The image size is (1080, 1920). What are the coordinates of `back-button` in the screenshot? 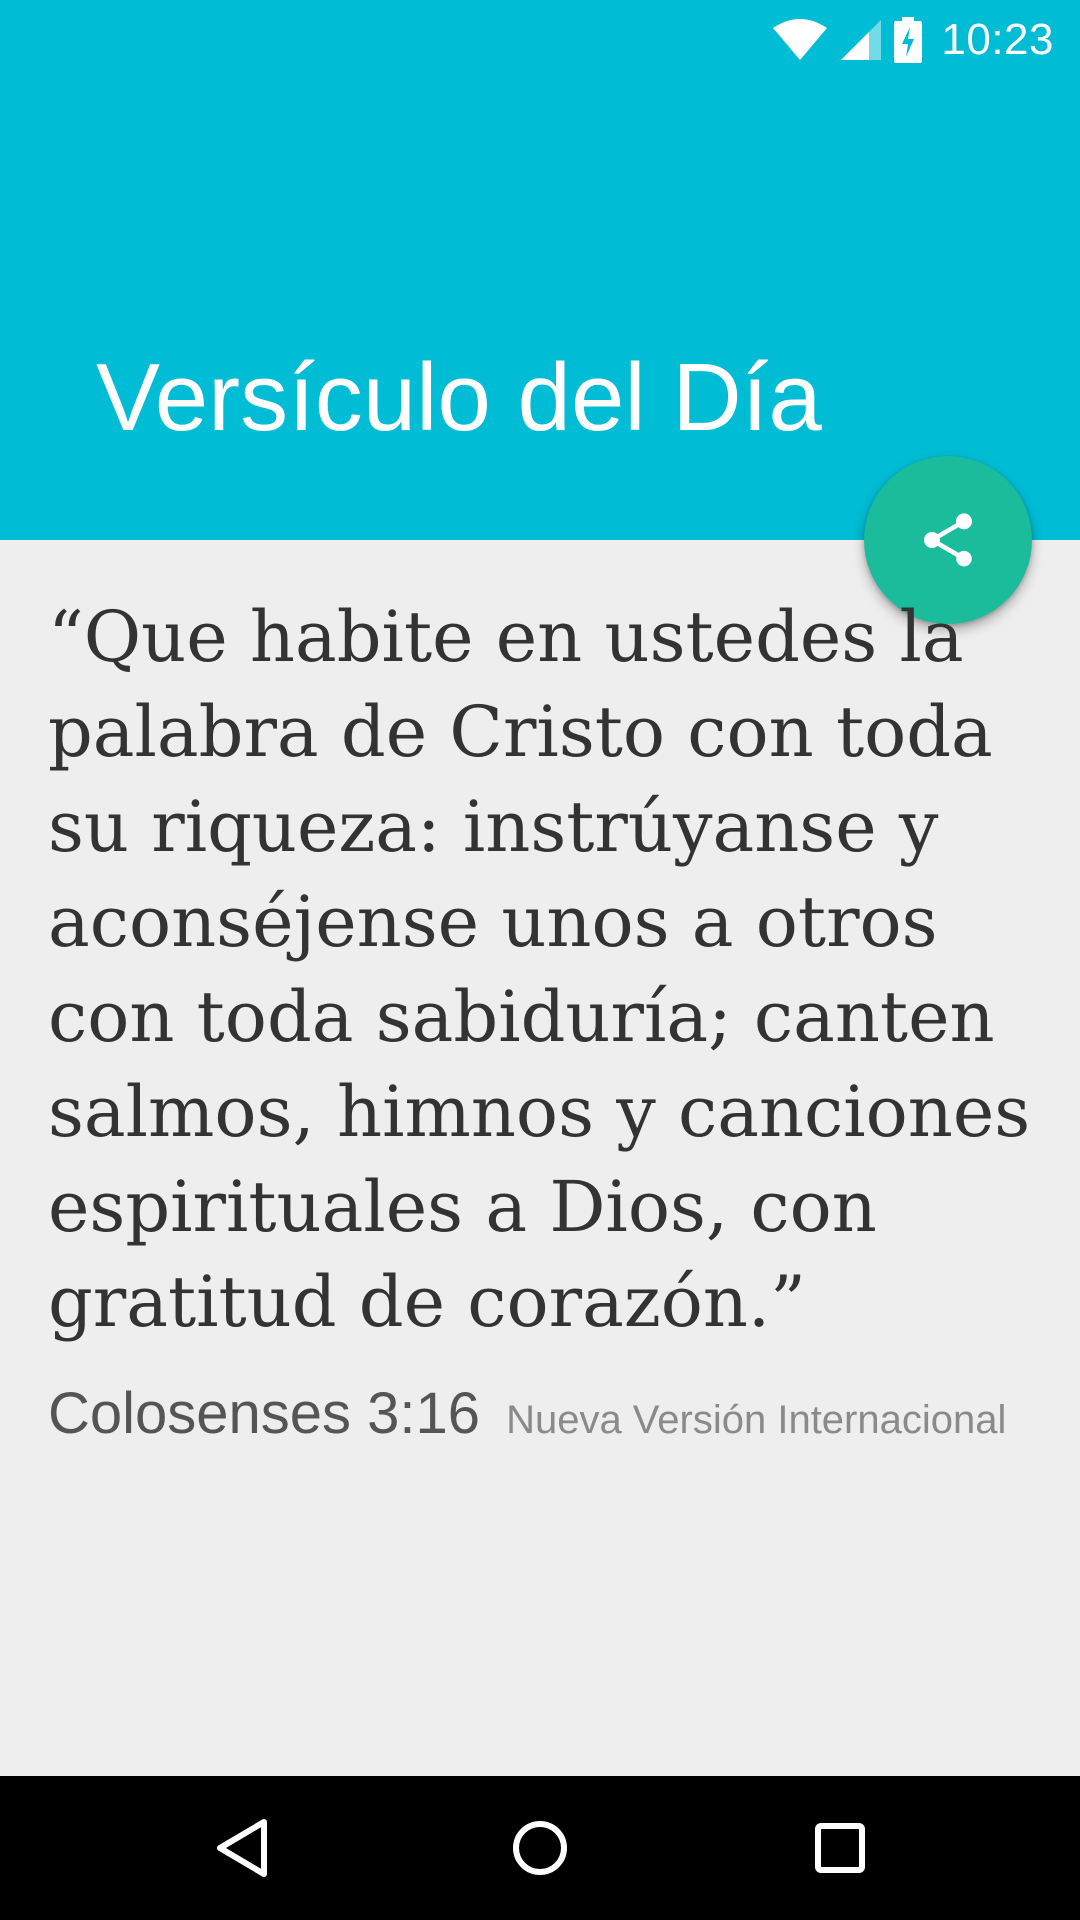 It's located at (242, 1848).